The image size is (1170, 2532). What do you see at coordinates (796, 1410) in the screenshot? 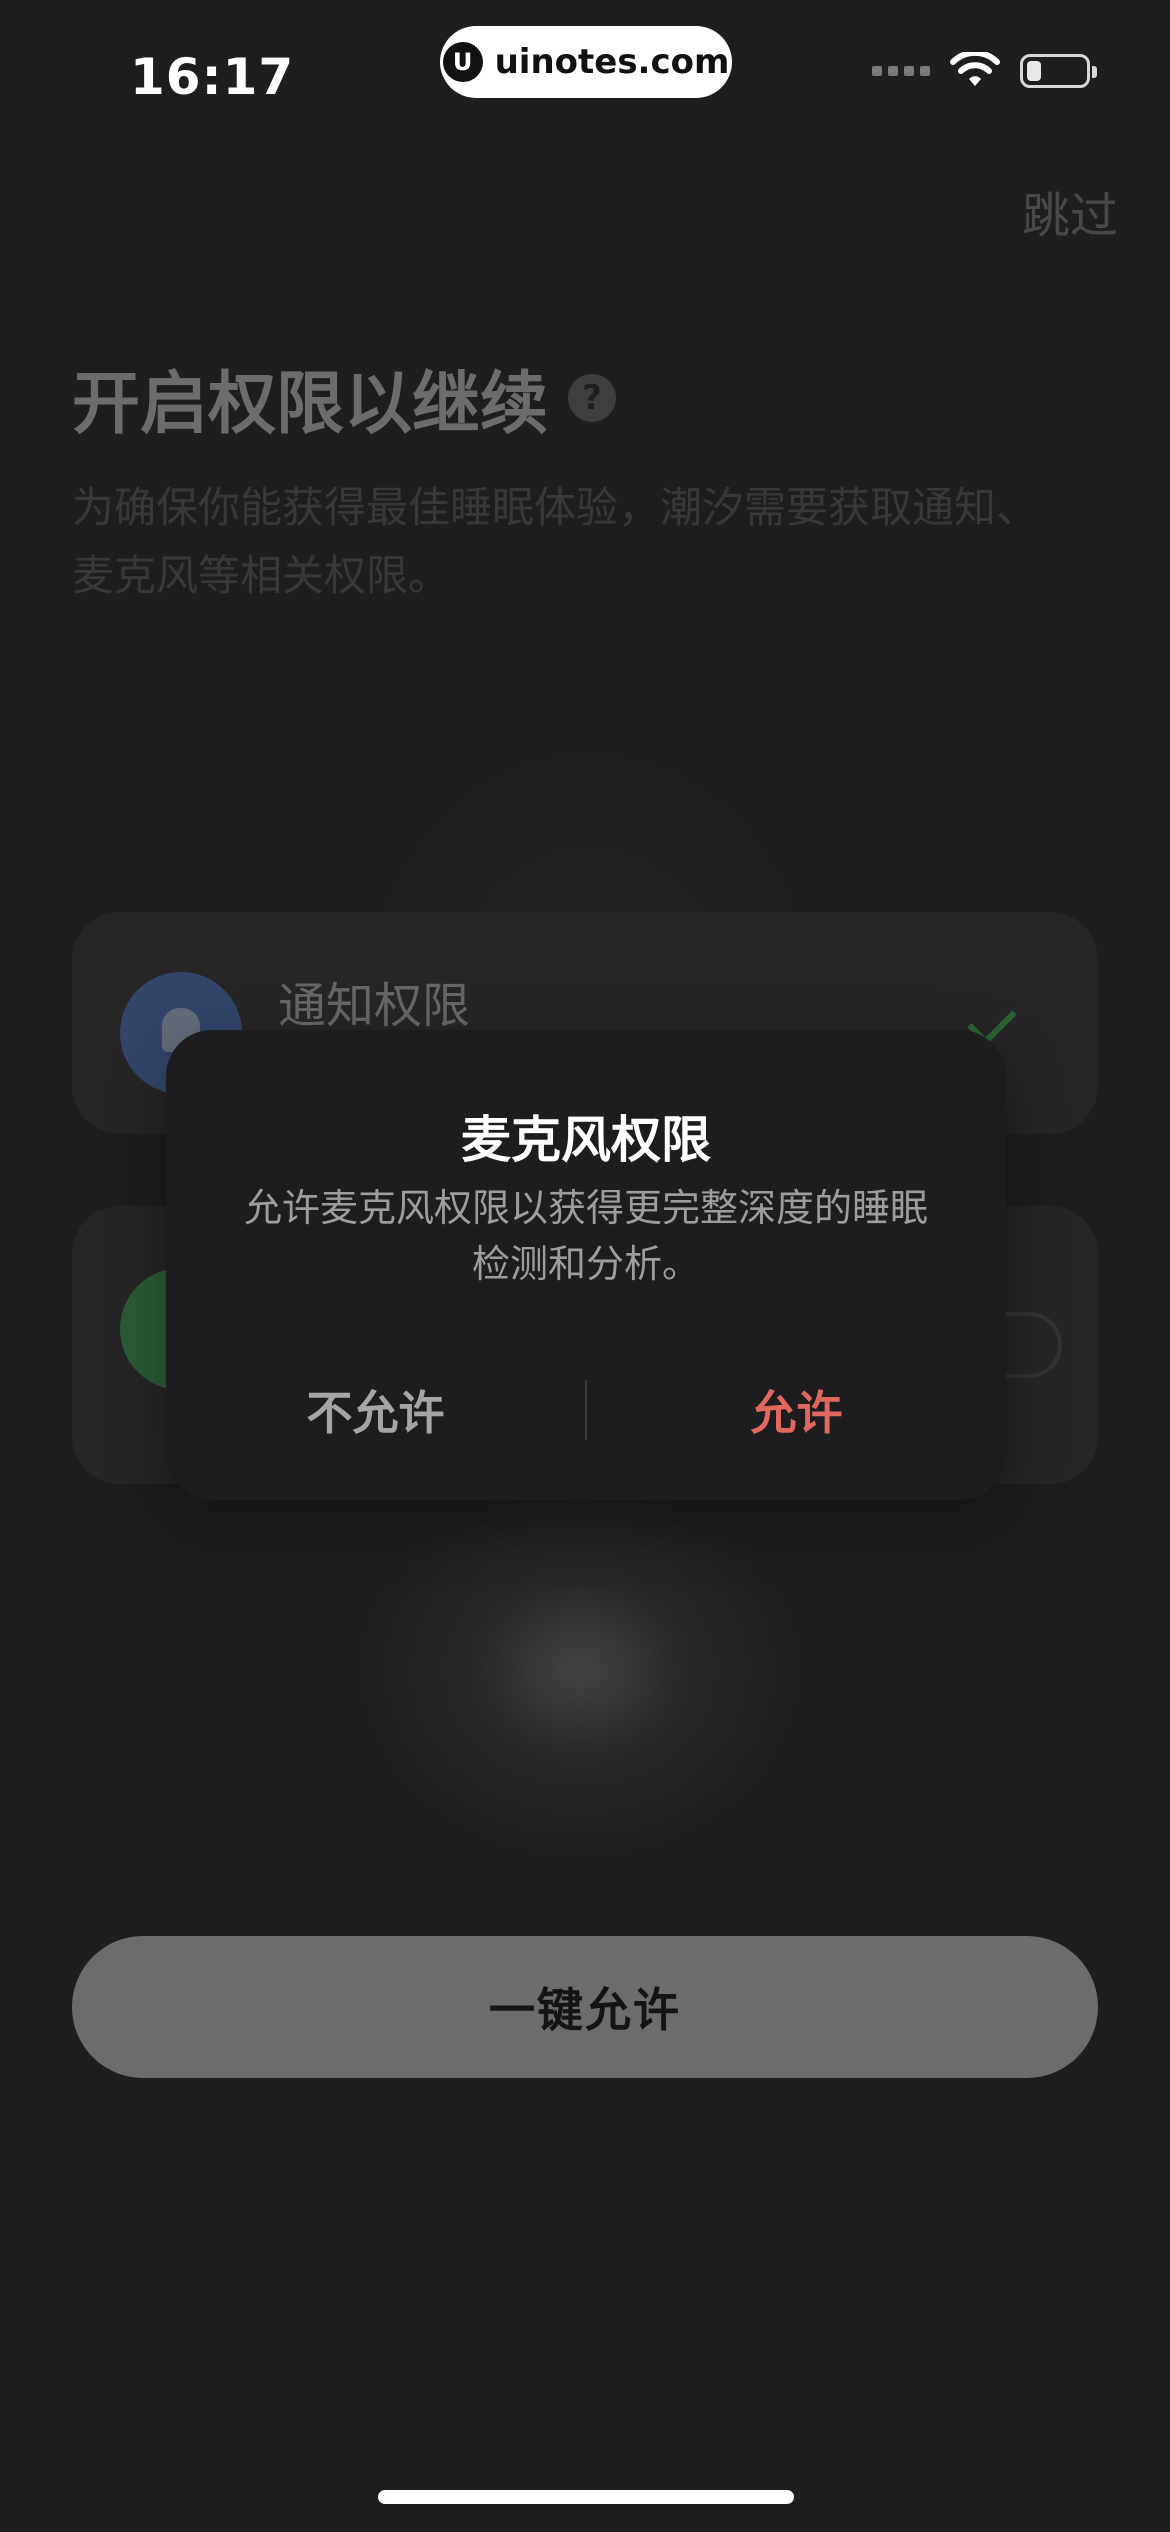
I see `allow-button: 允许` at bounding box center [796, 1410].